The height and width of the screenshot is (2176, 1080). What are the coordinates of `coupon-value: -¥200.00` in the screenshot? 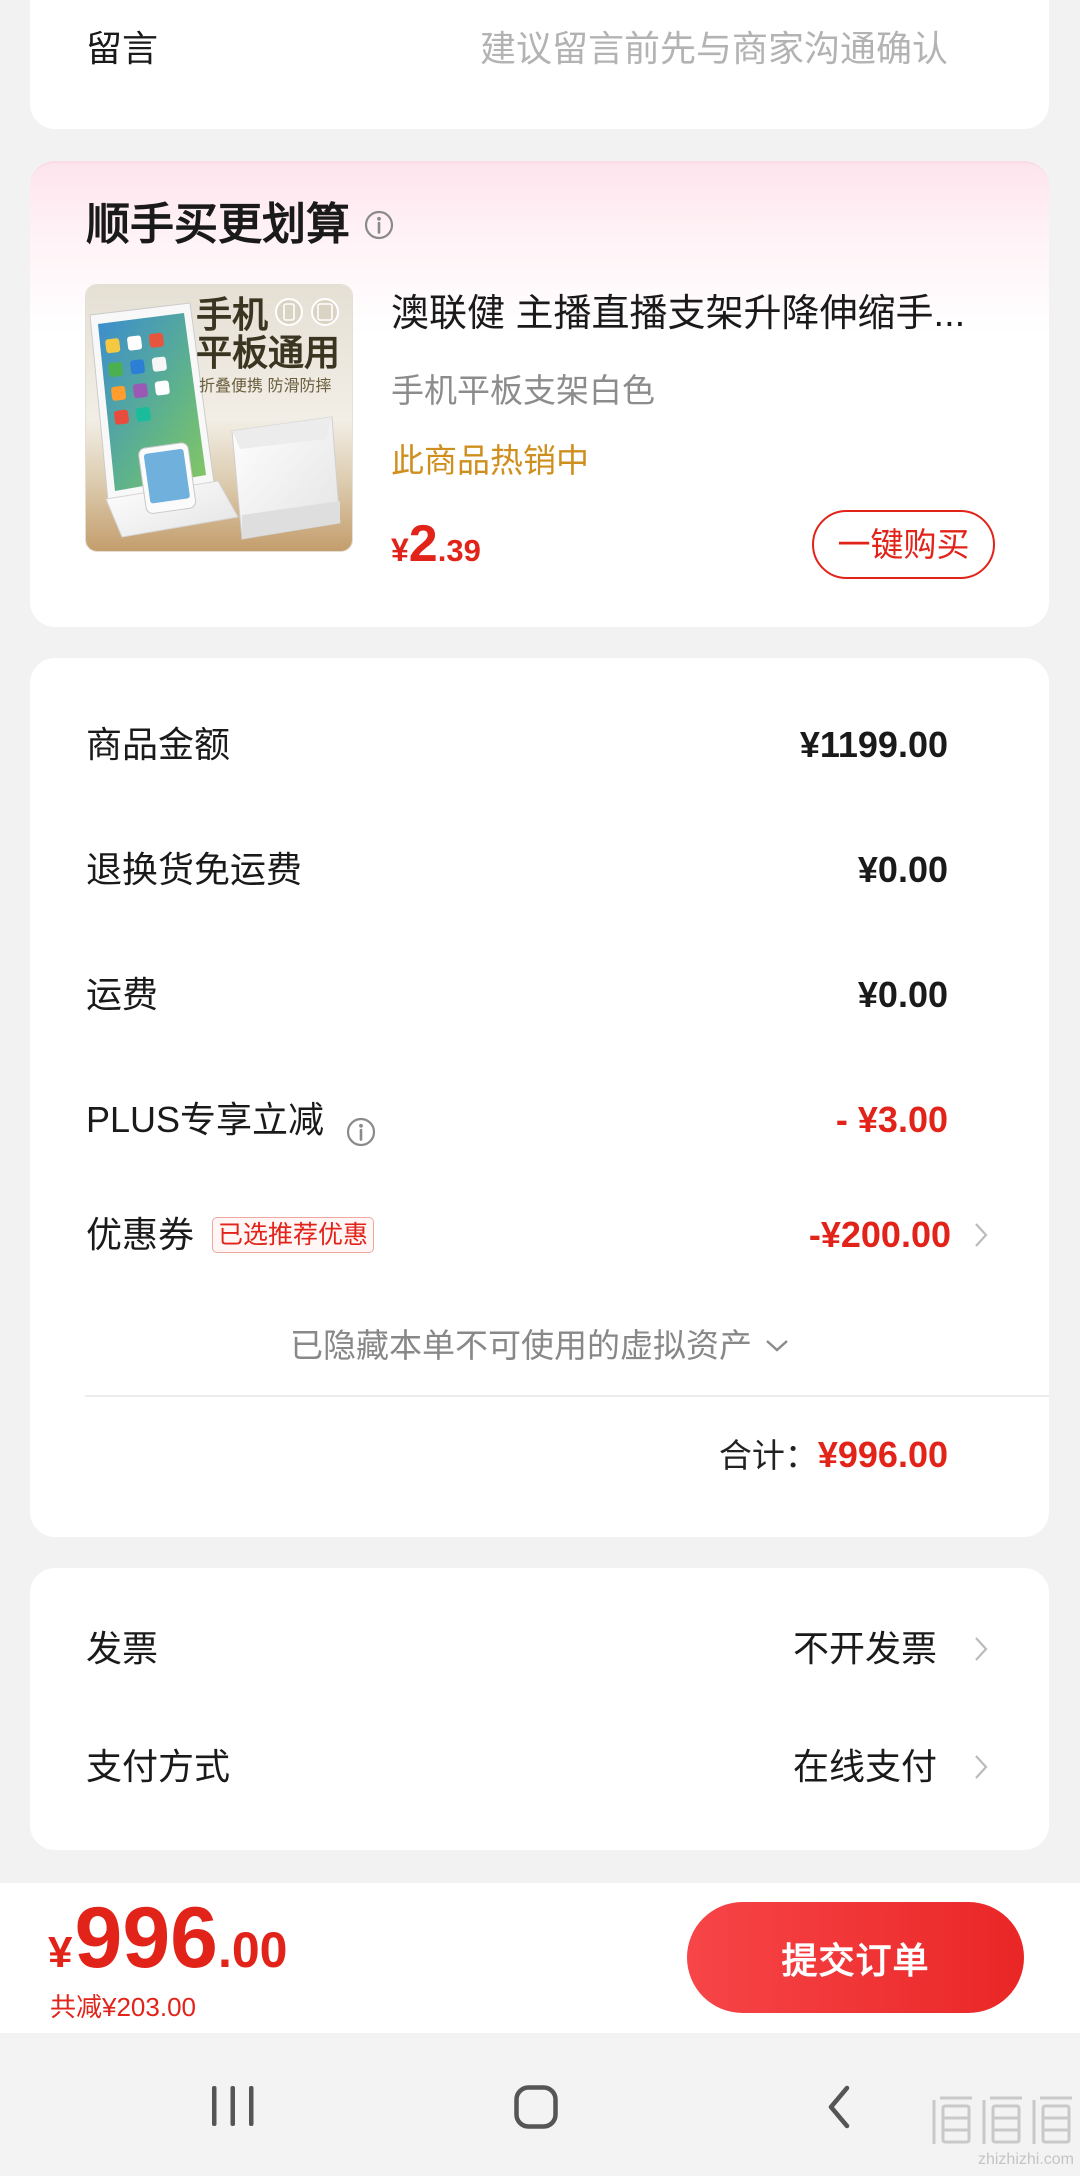 It's located at (879, 1234).